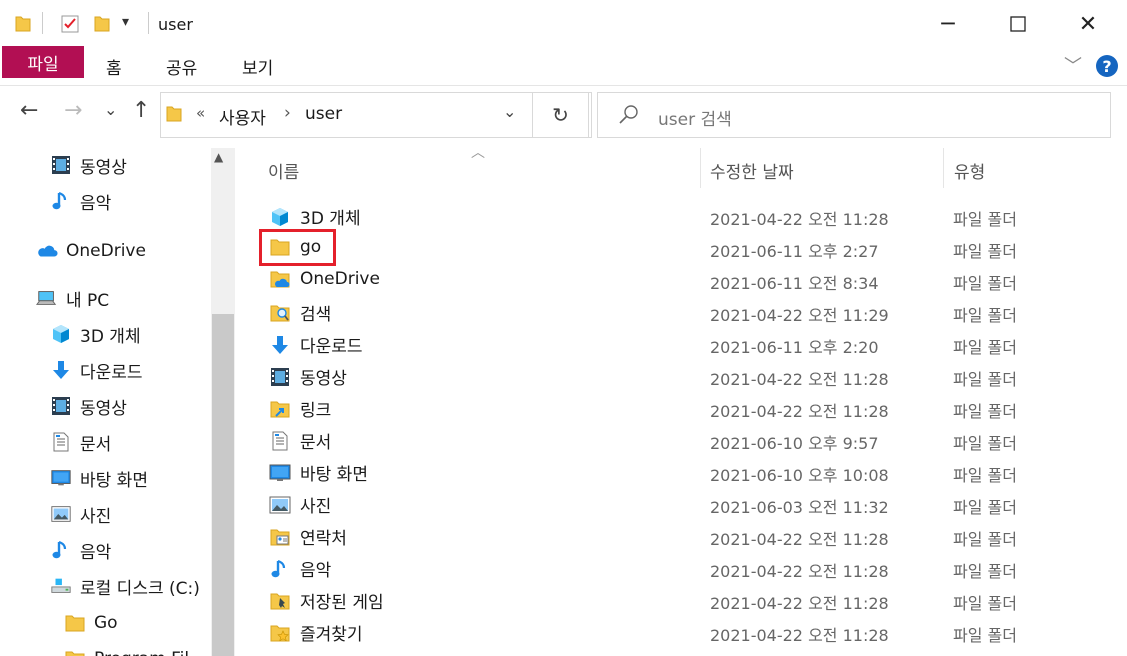  I want to click on nav-item: 내 PC, so click(72, 298).